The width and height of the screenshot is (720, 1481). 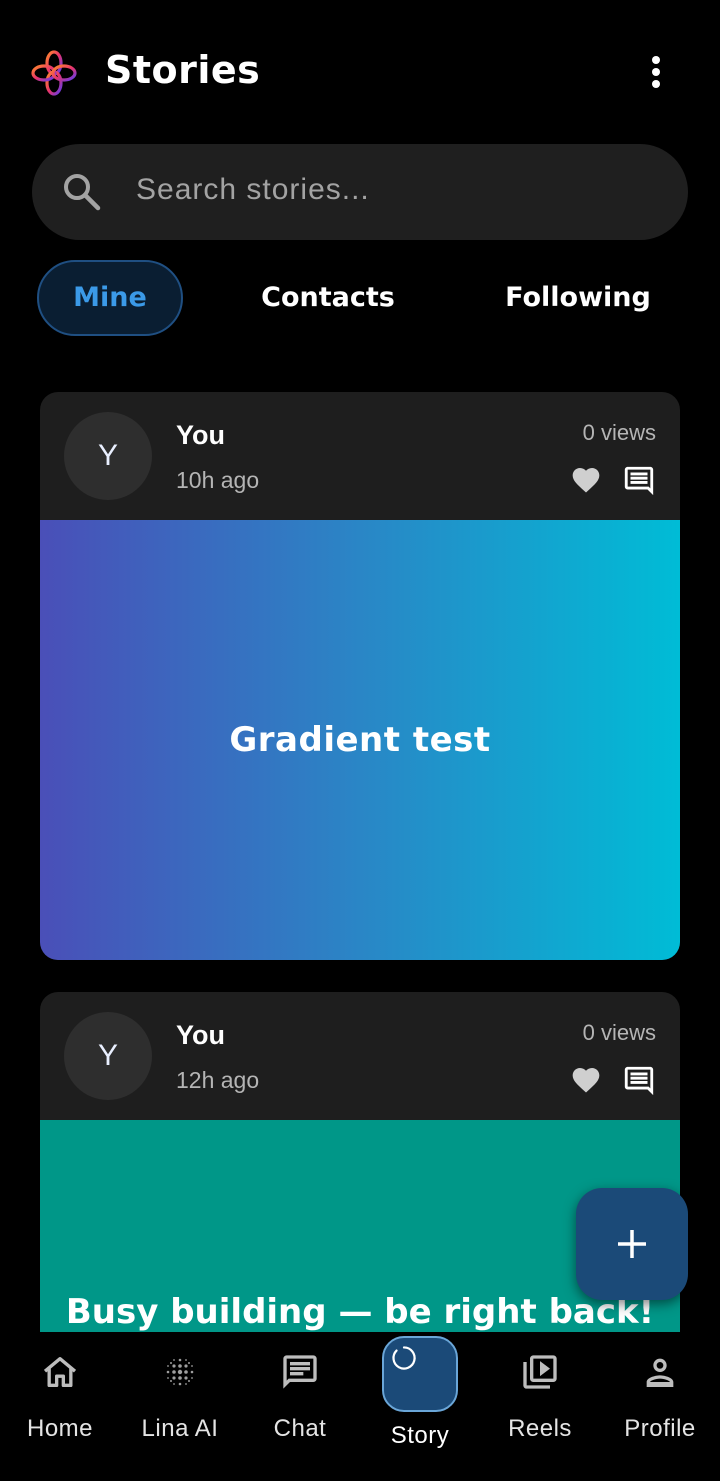 What do you see at coordinates (660, 1428) in the screenshot?
I see `nav-label: Profile` at bounding box center [660, 1428].